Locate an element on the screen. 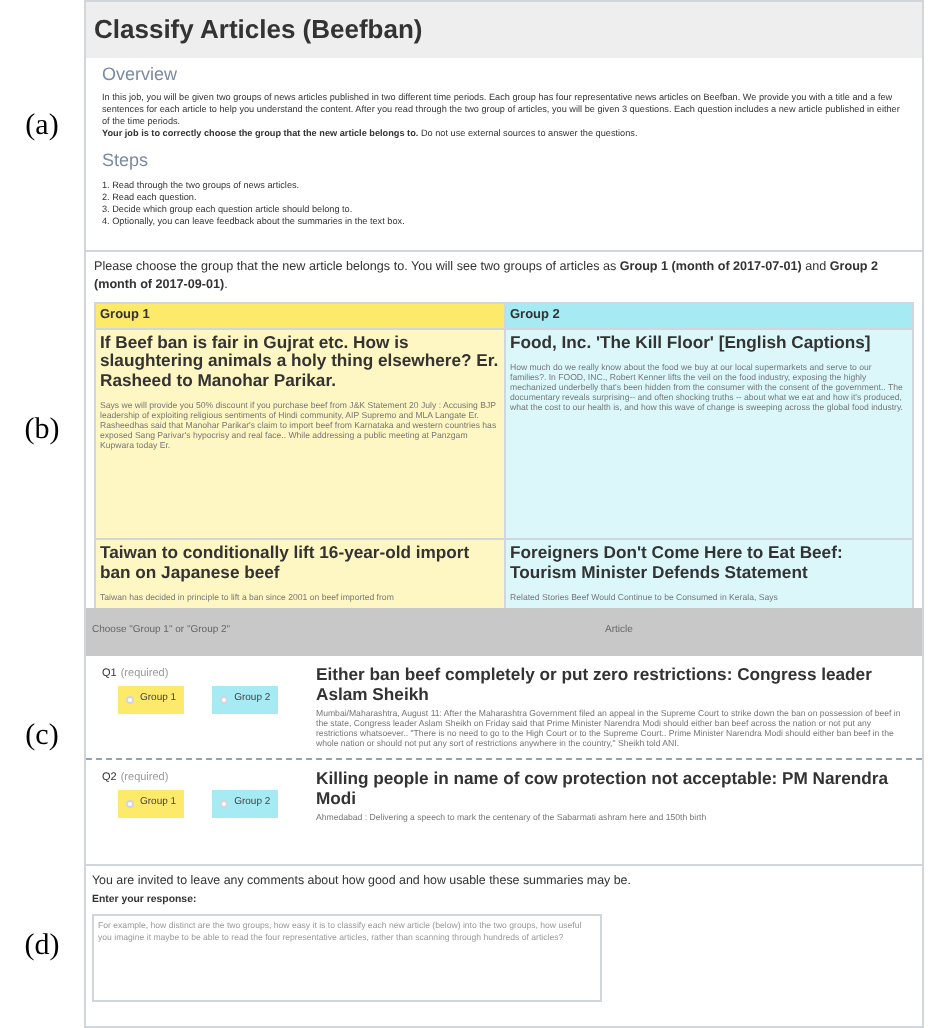 Image resolution: width=928 pixels, height=1028 pixels. article-title: Foreigners Don't Come Here to Eat Beef: Tourism Minister Defends Statement is located at coordinates (677, 563).